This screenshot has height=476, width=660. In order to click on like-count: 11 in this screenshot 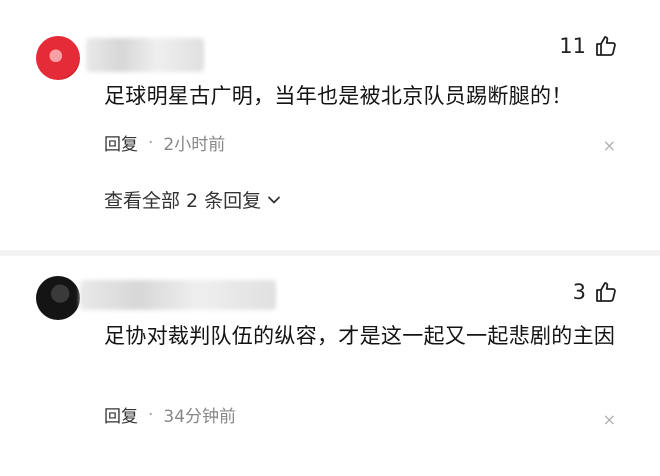, I will do `click(572, 46)`.